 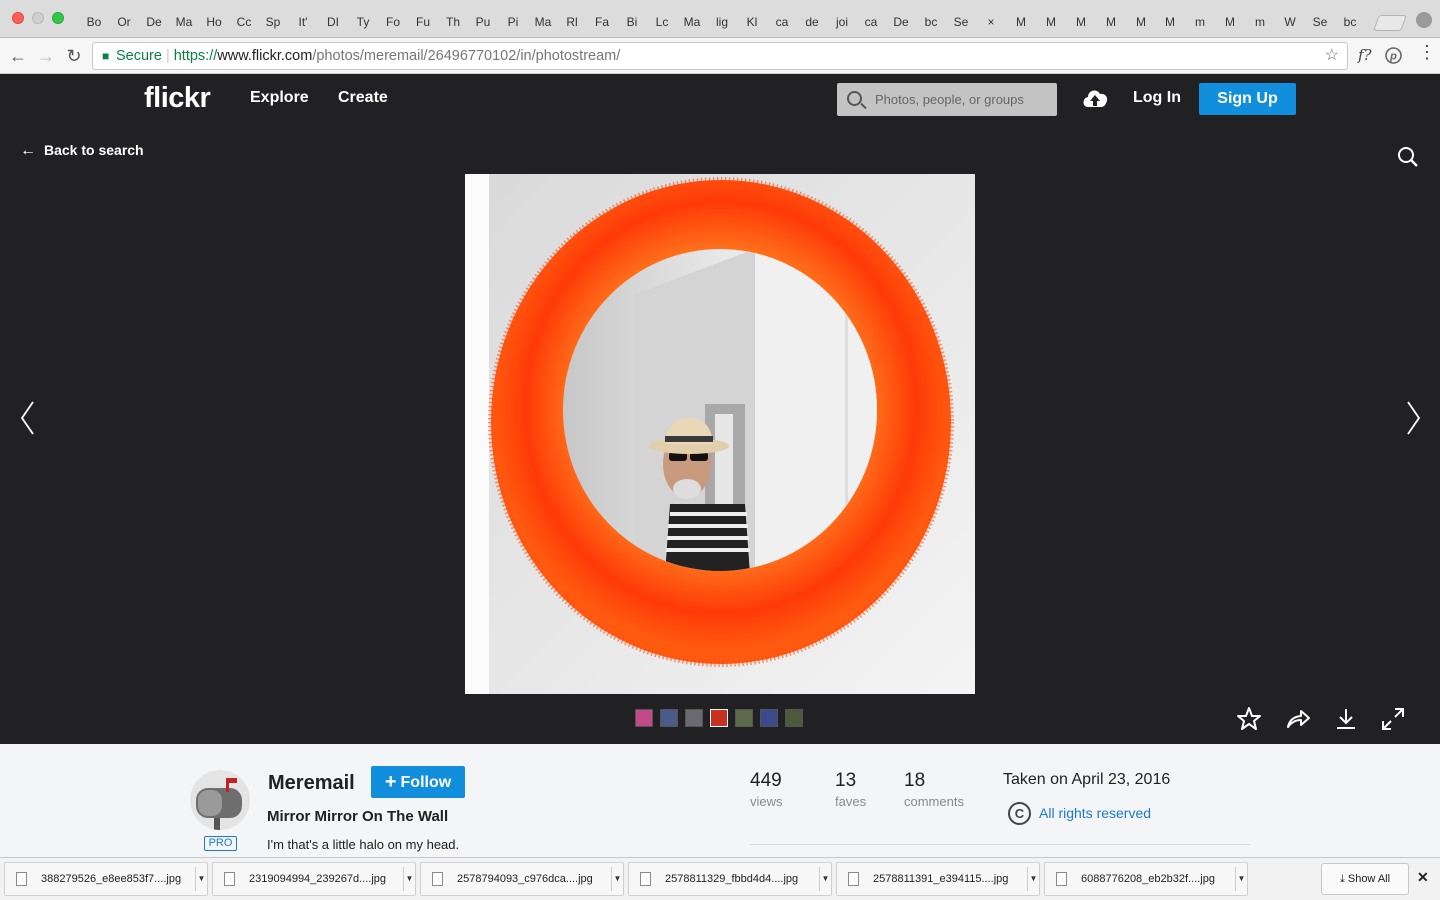 What do you see at coordinates (1424, 20) in the screenshot?
I see `profile-icon` at bounding box center [1424, 20].